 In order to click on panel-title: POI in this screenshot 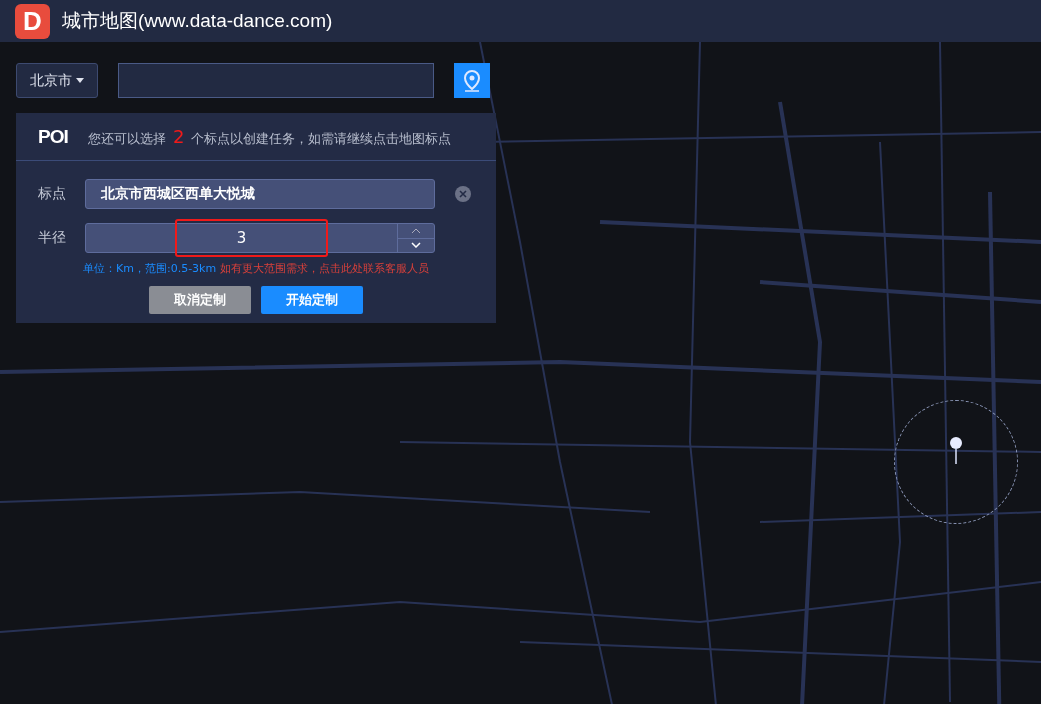, I will do `click(53, 136)`.